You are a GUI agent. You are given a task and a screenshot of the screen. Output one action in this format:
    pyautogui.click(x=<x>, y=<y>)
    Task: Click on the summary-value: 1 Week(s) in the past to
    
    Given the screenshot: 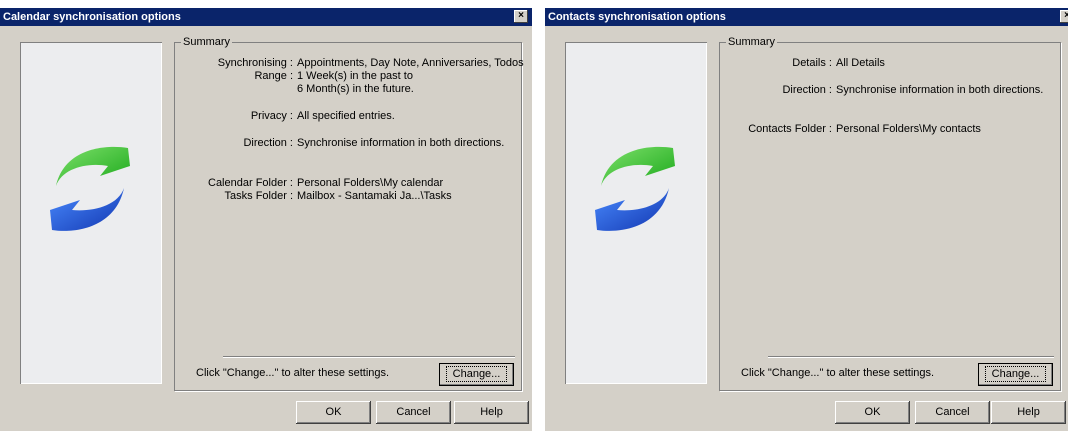 What is the action you would take?
    pyautogui.click(x=355, y=76)
    